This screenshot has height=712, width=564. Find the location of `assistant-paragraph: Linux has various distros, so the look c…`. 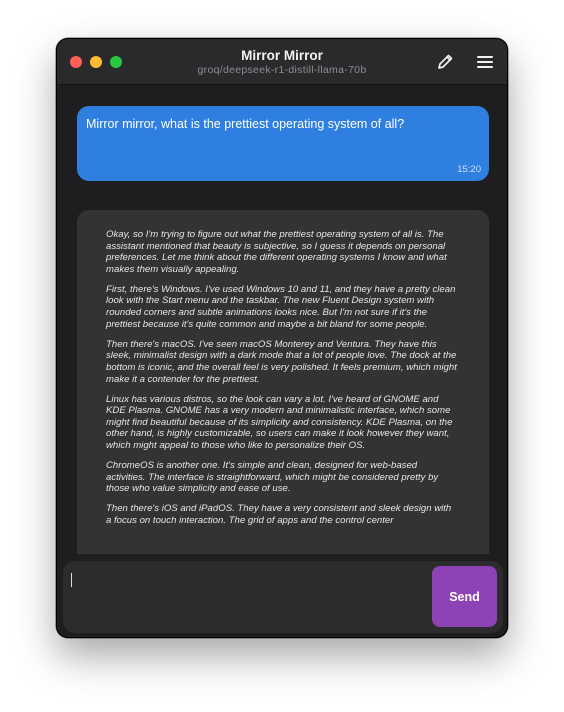

assistant-paragraph: Linux has various distros, so the look c… is located at coordinates (279, 422).